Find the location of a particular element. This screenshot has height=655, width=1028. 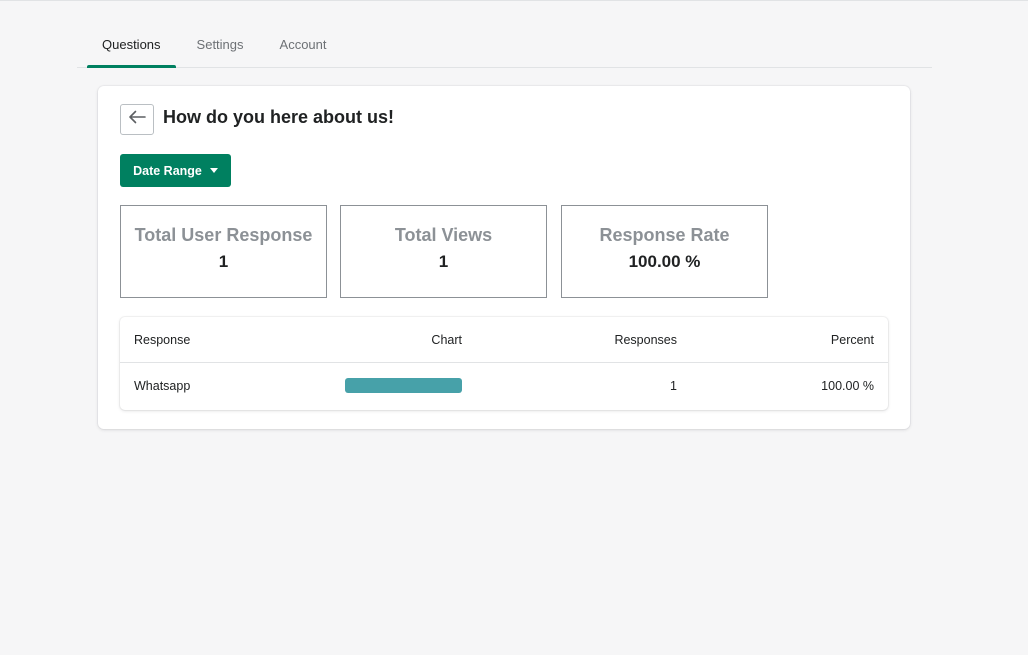

tab-questions: Questions is located at coordinates (131, 46).